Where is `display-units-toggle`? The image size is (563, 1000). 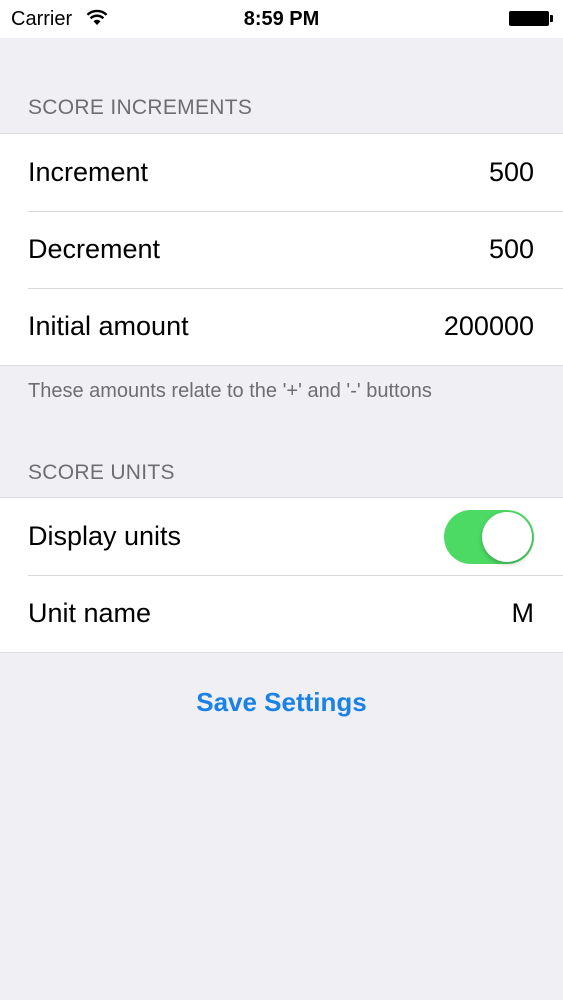
display-units-toggle is located at coordinates (489, 537).